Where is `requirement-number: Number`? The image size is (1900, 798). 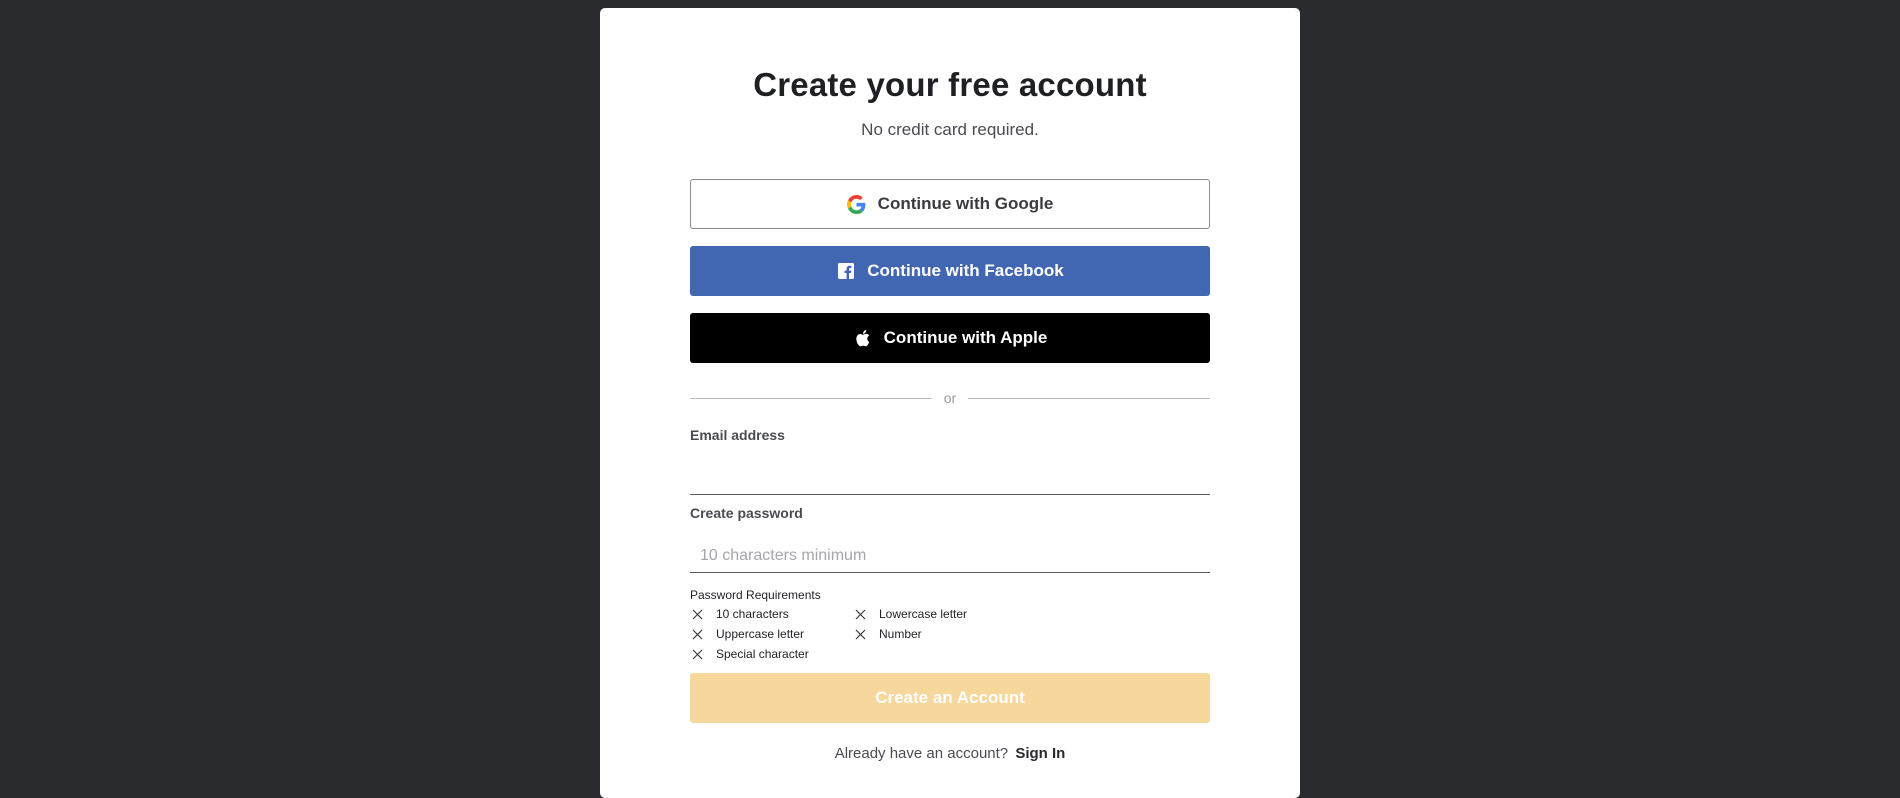 requirement-number: Number is located at coordinates (887, 634).